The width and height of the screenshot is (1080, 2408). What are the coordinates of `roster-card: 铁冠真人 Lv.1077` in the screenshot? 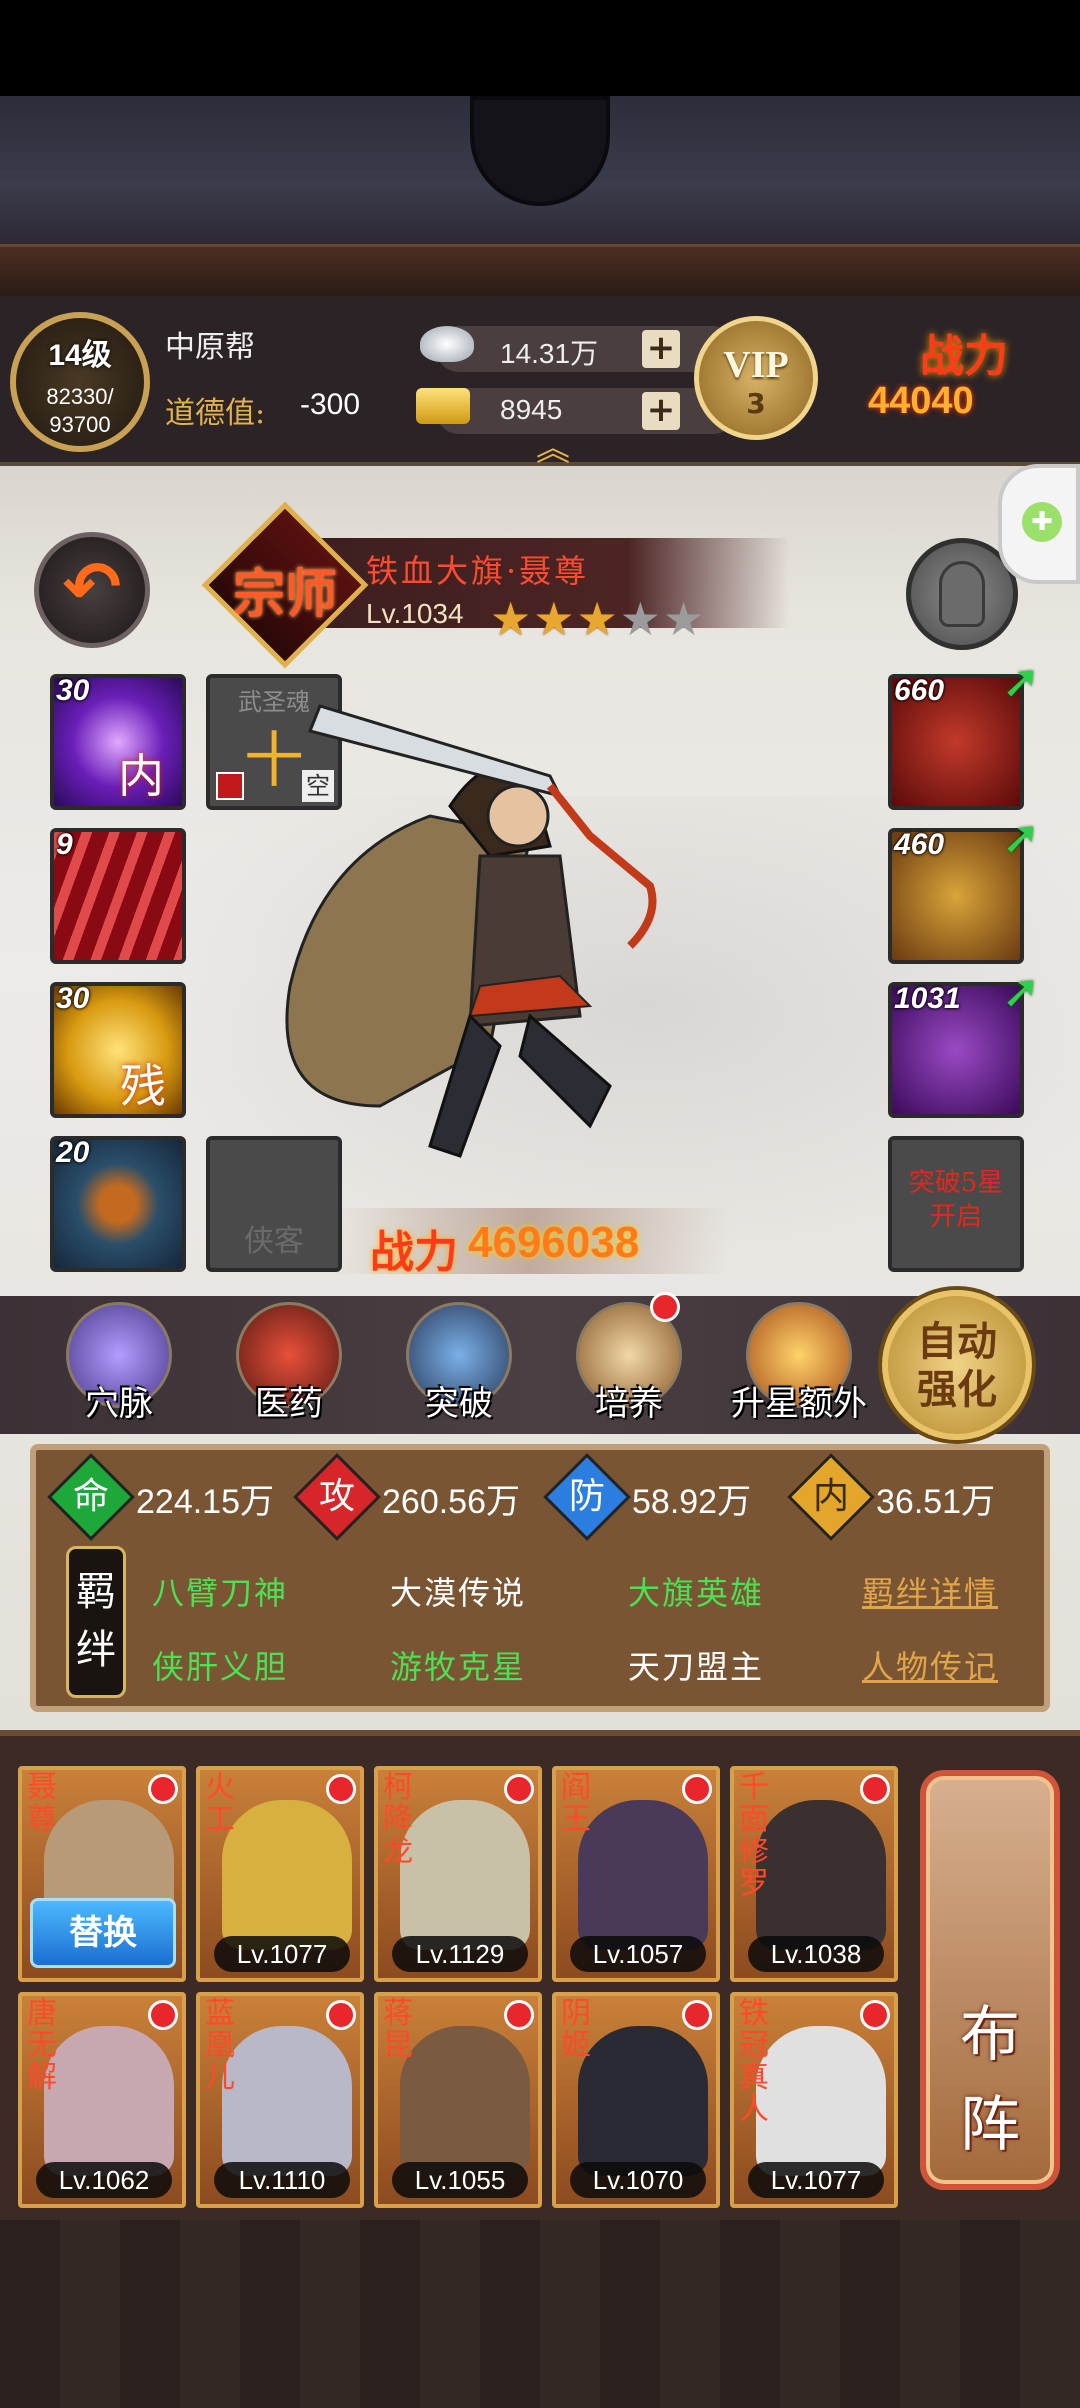 It's located at (814, 2100).